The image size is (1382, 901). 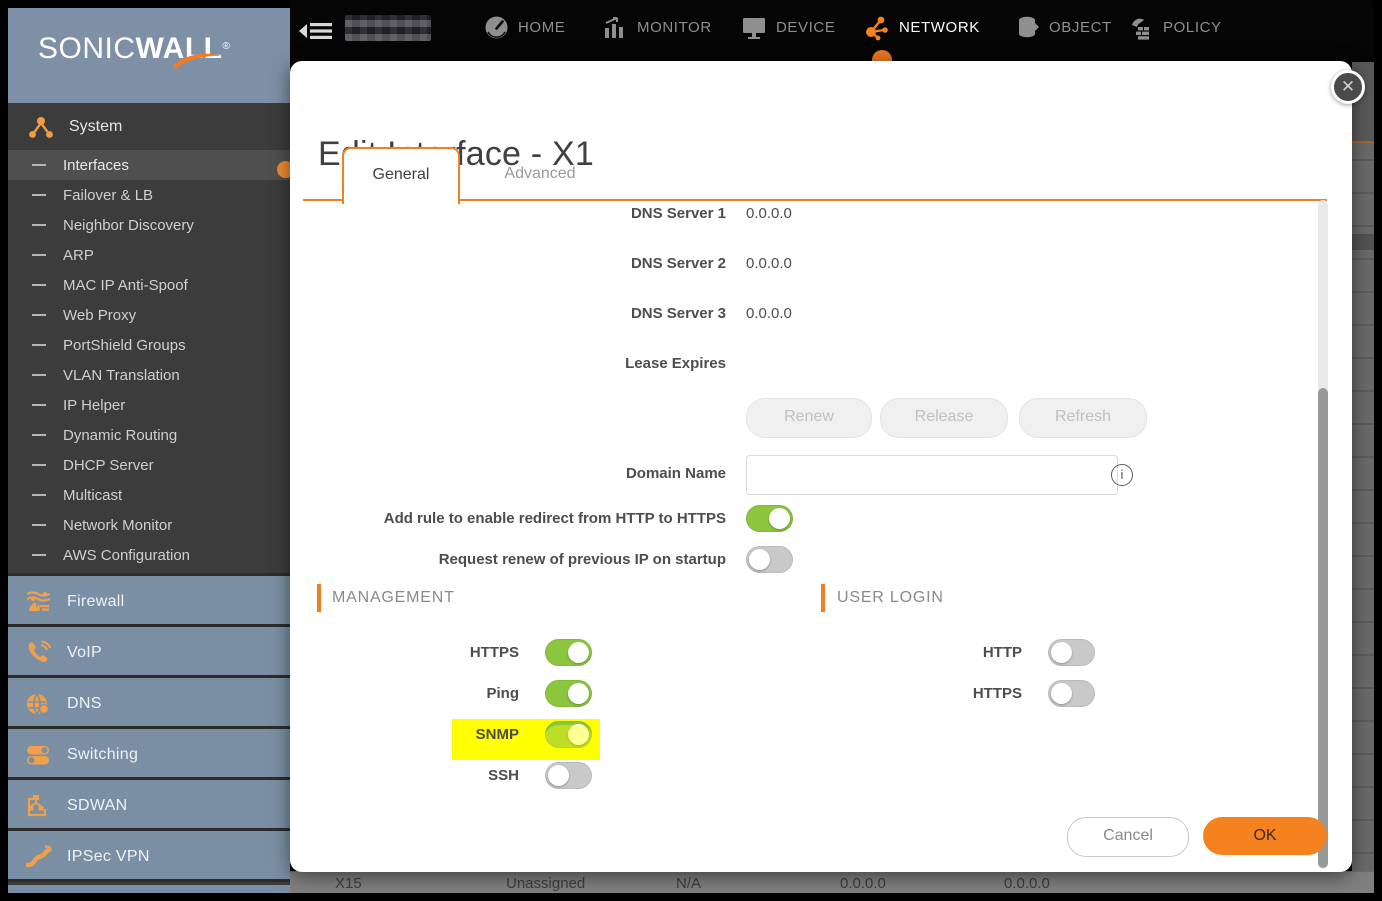 I want to click on https-mgmt-toggle, so click(x=568, y=652).